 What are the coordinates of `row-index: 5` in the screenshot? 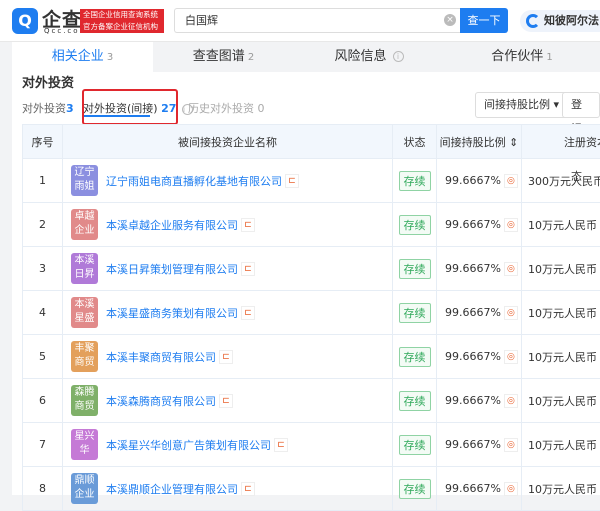 It's located at (43, 357).